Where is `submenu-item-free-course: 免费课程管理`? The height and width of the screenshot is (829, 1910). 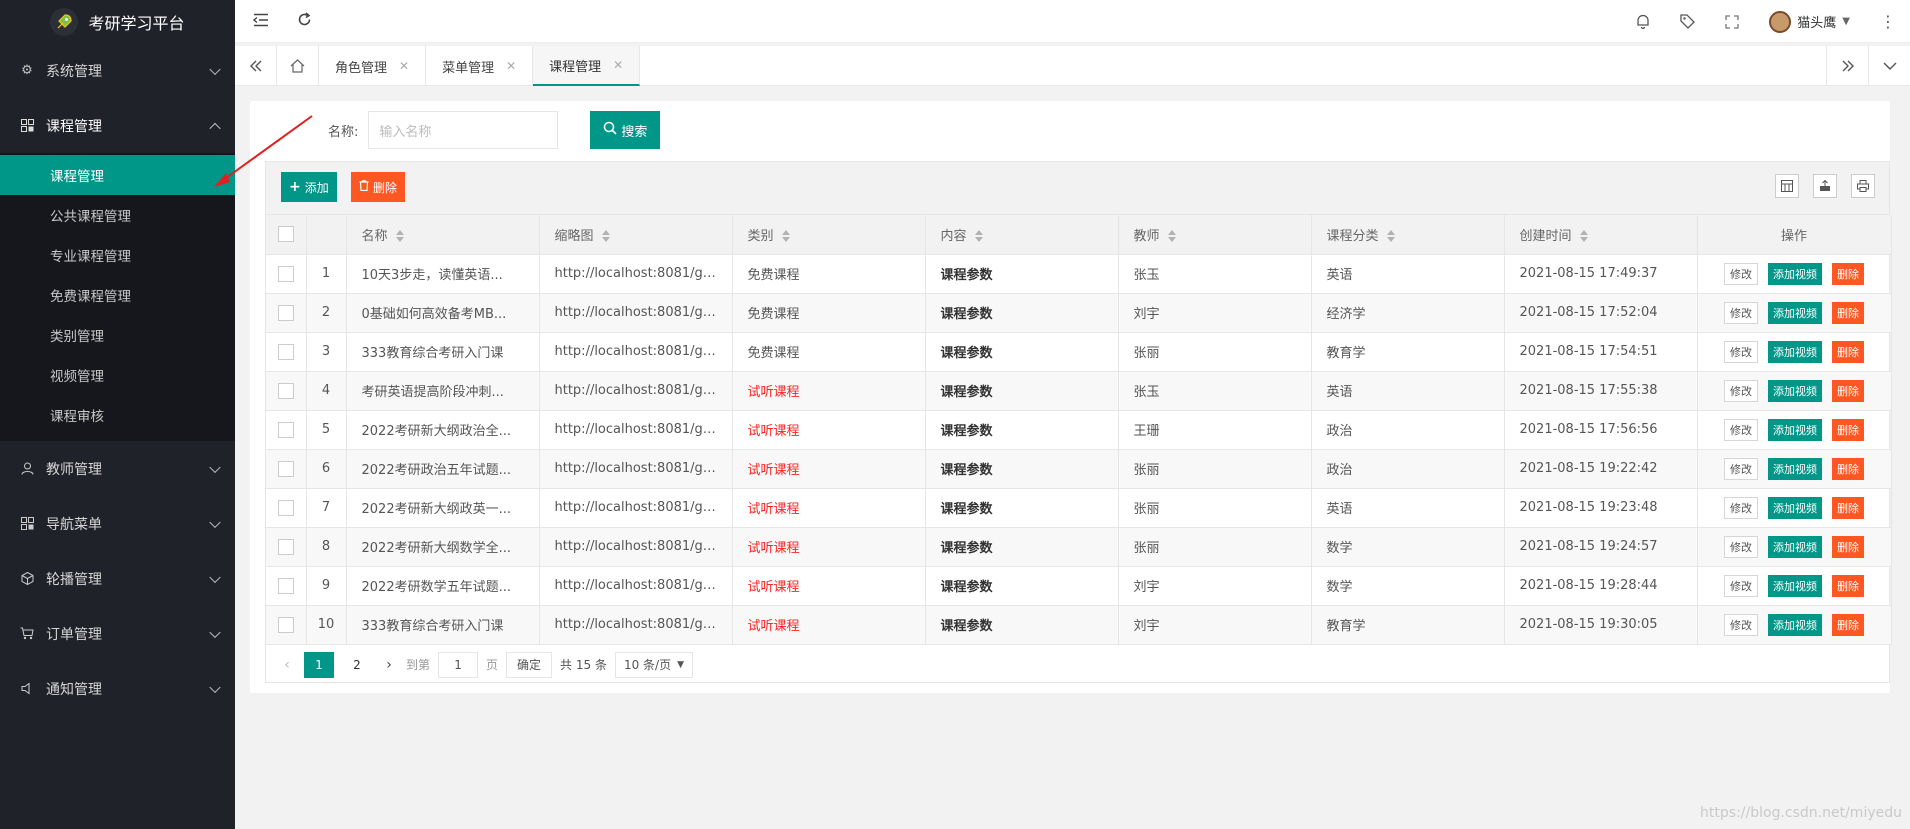 submenu-item-free-course: 免费课程管理 is located at coordinates (117, 295).